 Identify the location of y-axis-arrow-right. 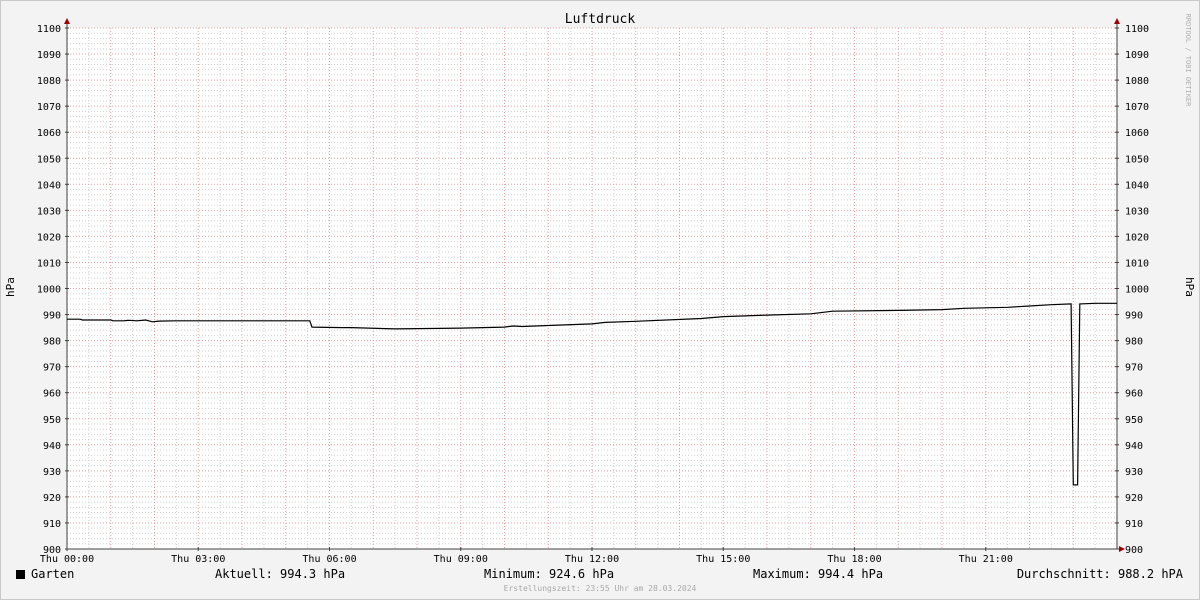
(1117, 21).